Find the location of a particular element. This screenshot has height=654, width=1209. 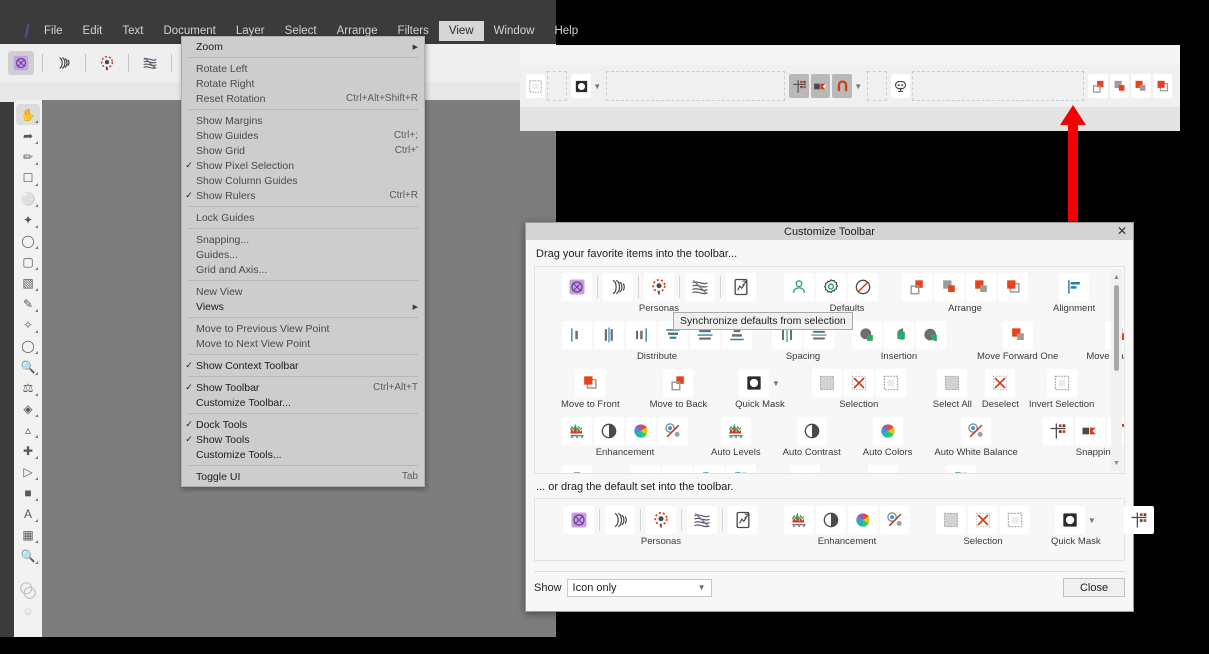

menu-item-show-margins: Show Margins is located at coordinates (303, 120).